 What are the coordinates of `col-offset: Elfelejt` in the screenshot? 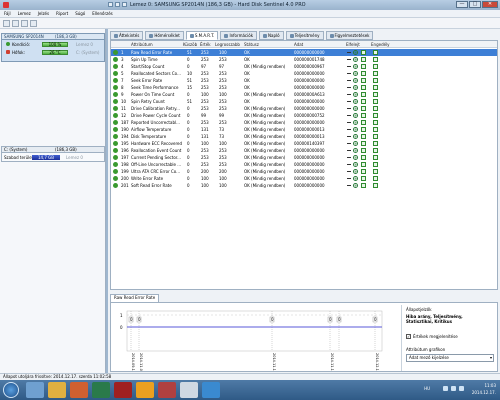 It's located at (353, 44).